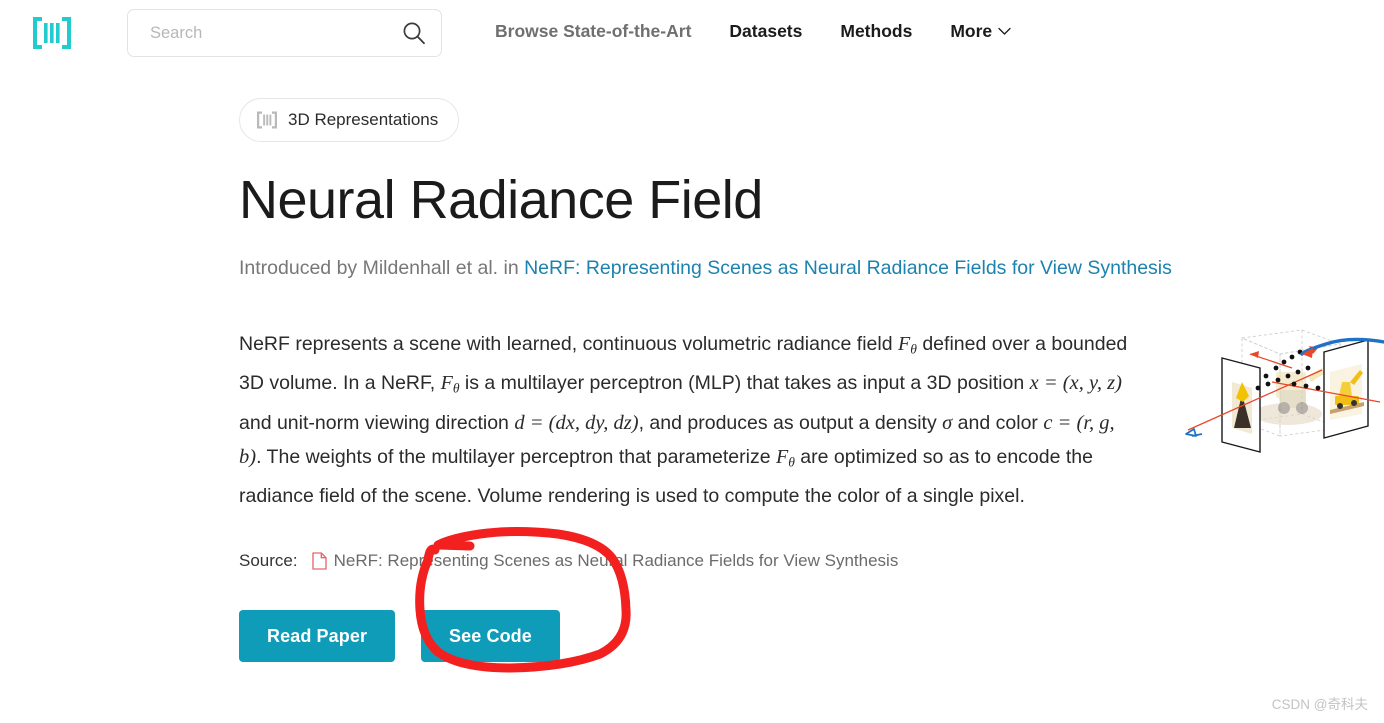 This screenshot has width=1384, height=723. Describe the element at coordinates (998, 422) in the screenshot. I see `desc-part-6: and color` at that location.